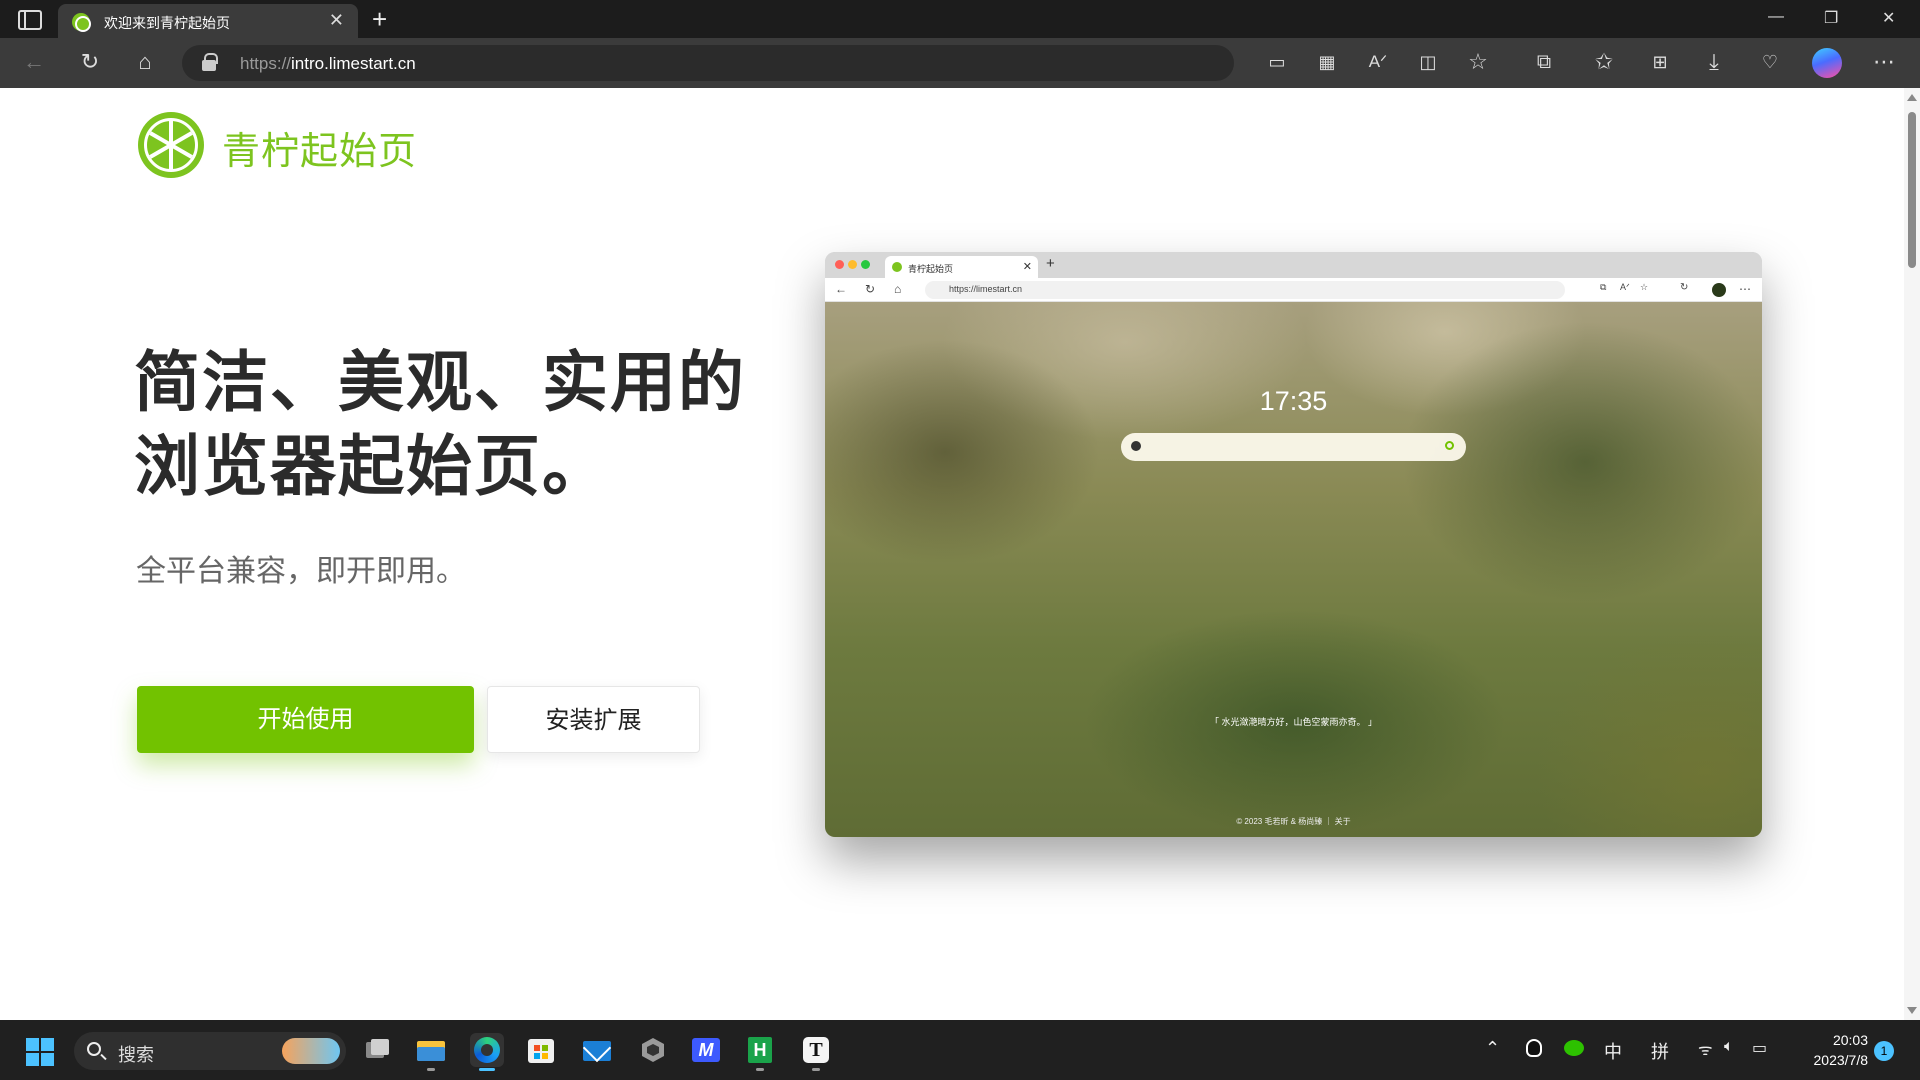 The height and width of the screenshot is (1080, 1920). What do you see at coordinates (1841, 1060) in the screenshot?
I see `clock-date: 2023/7/8` at bounding box center [1841, 1060].